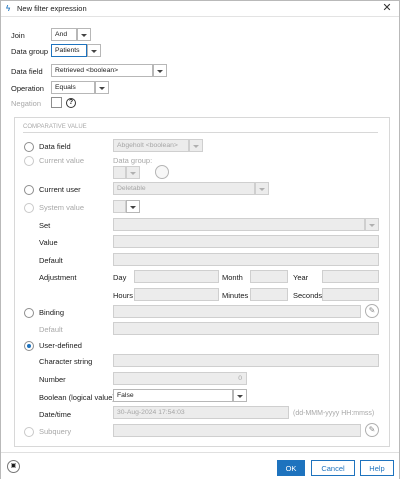  What do you see at coordinates (162, 172) in the screenshot?
I see `database-icon` at bounding box center [162, 172].